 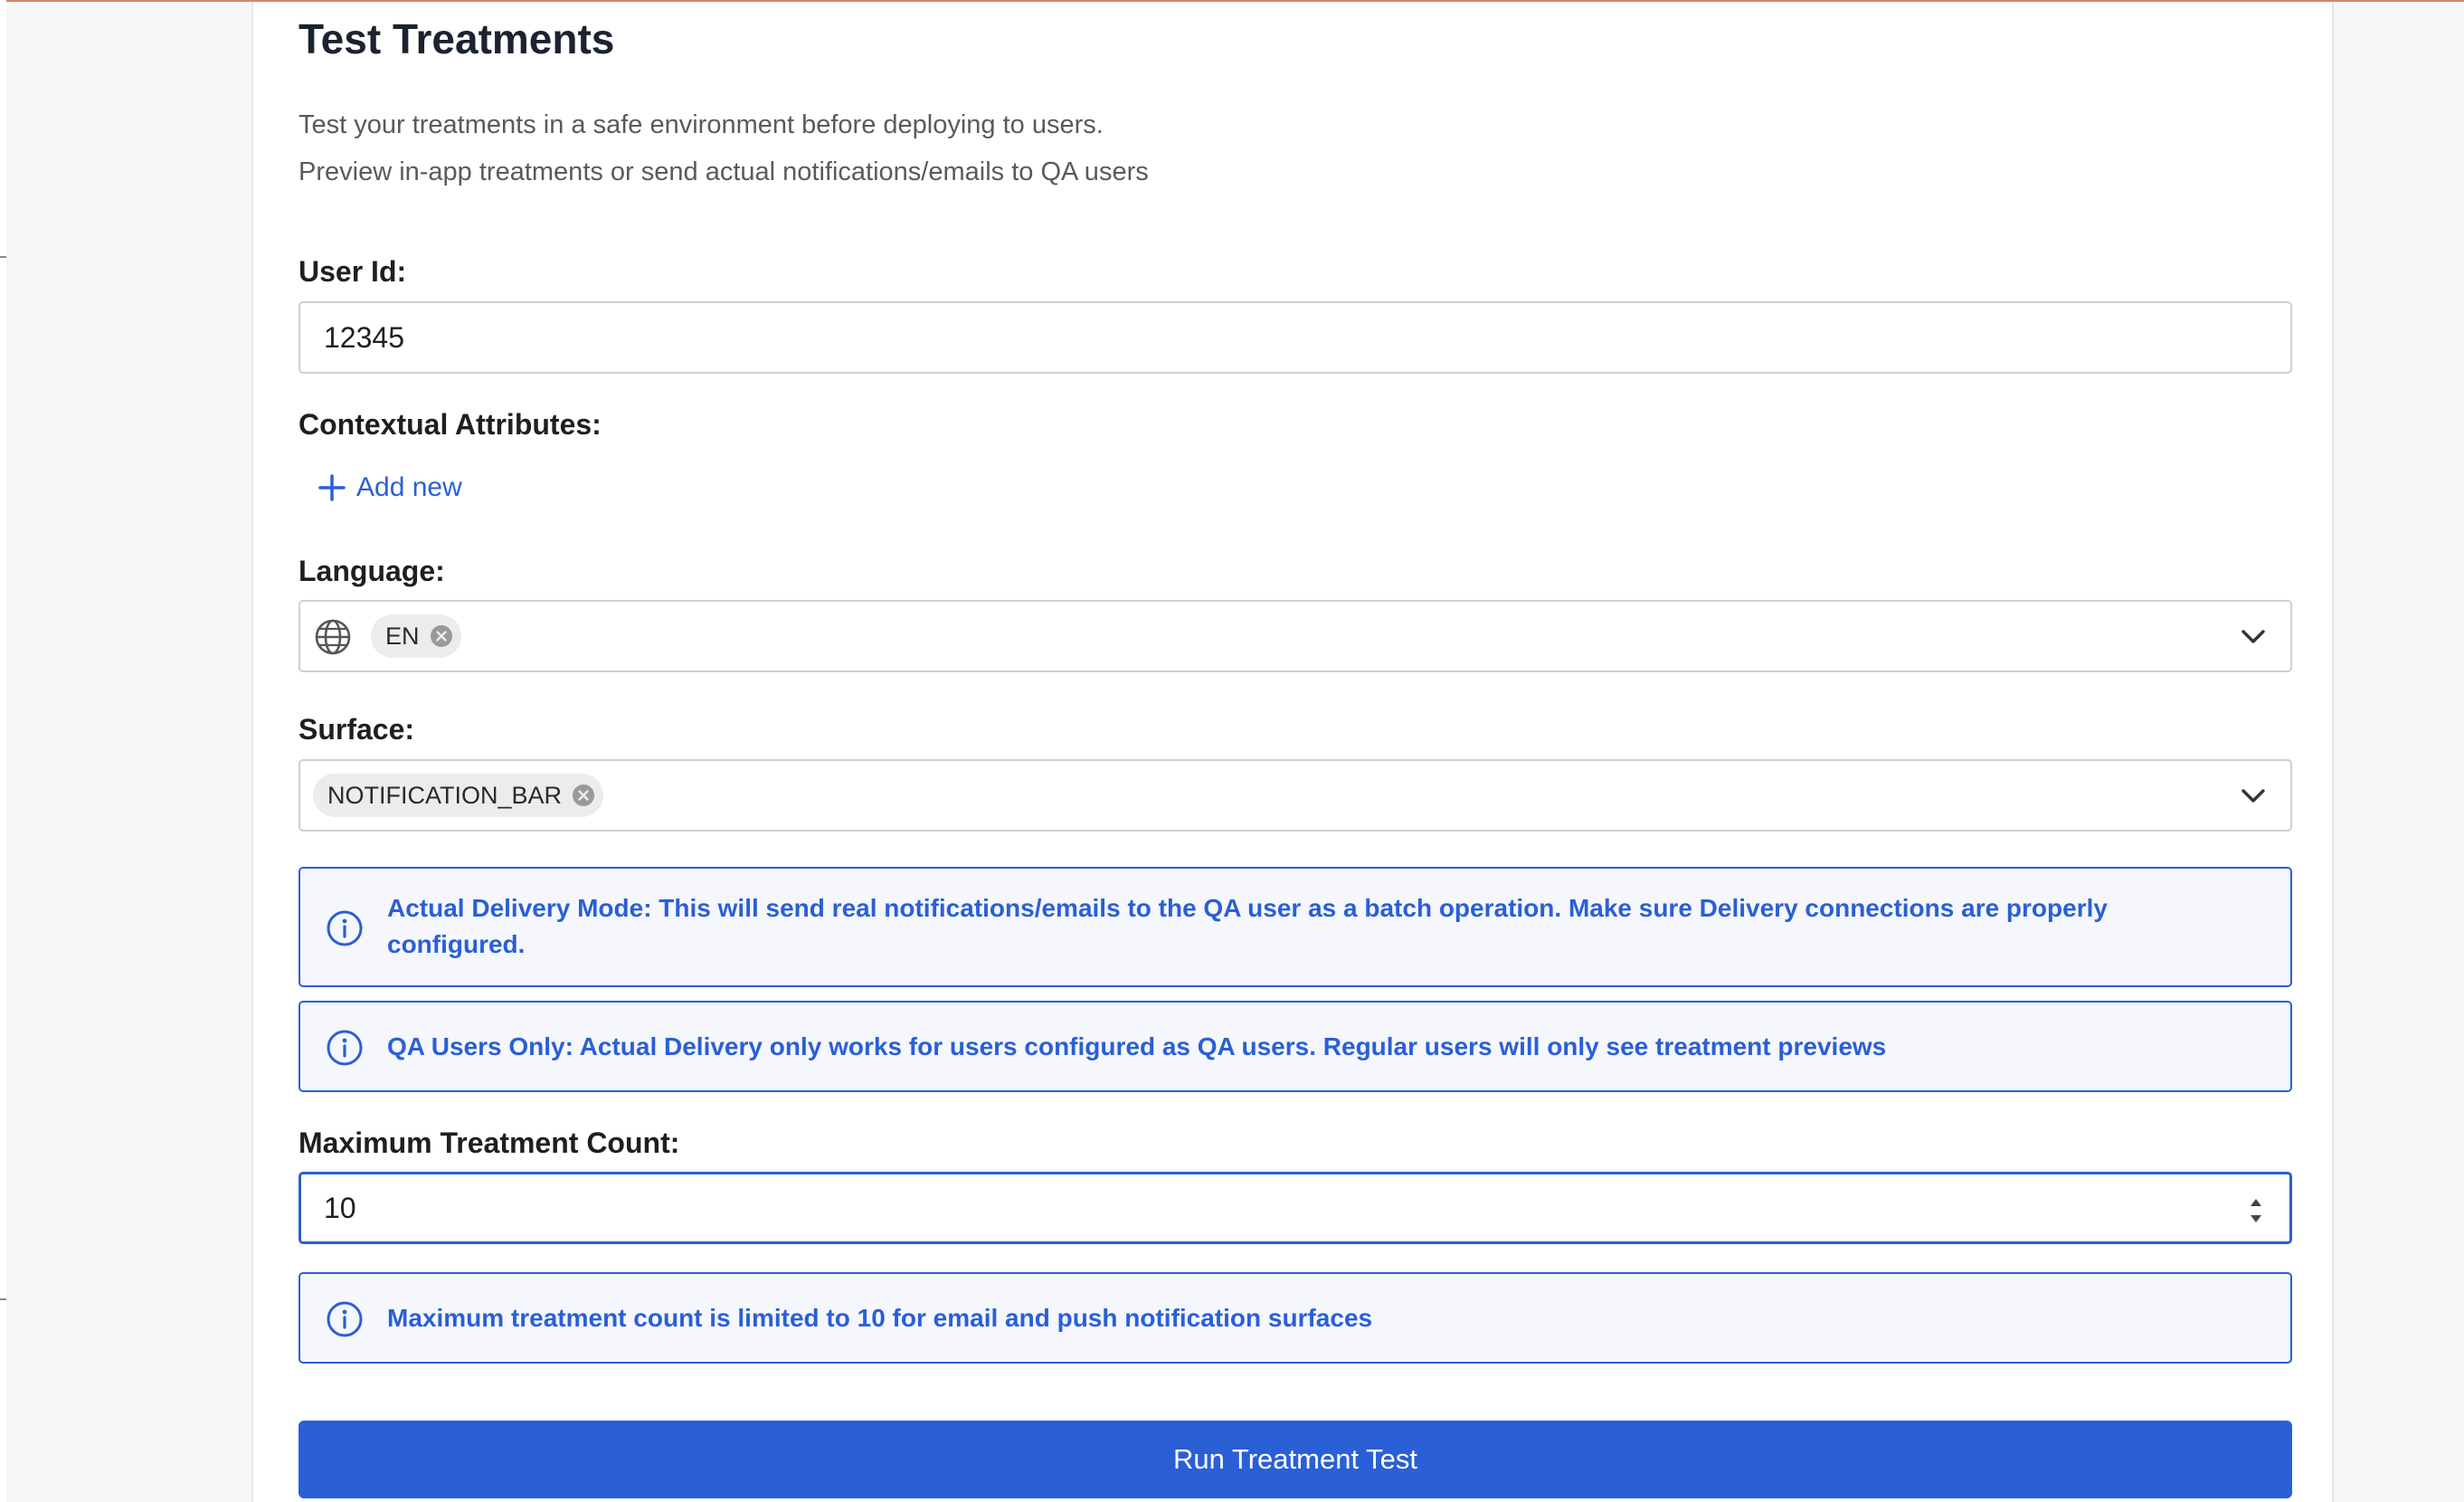 I want to click on user-id-value: 12345, so click(x=364, y=337).